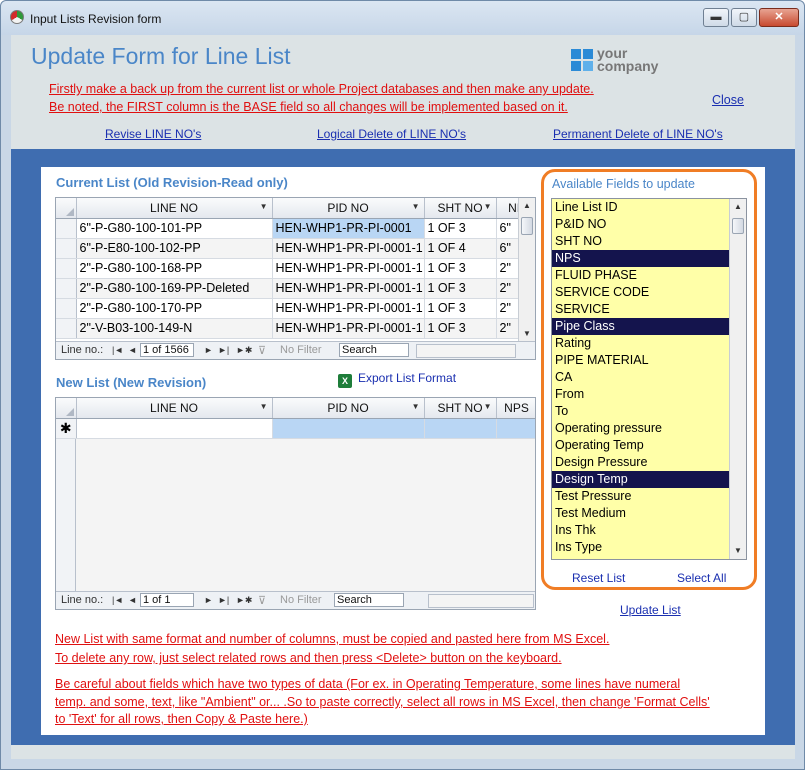 This screenshot has width=805, height=770. Describe the element at coordinates (640, 275) in the screenshot. I see `field-list-item: FLUID PHASE` at that location.